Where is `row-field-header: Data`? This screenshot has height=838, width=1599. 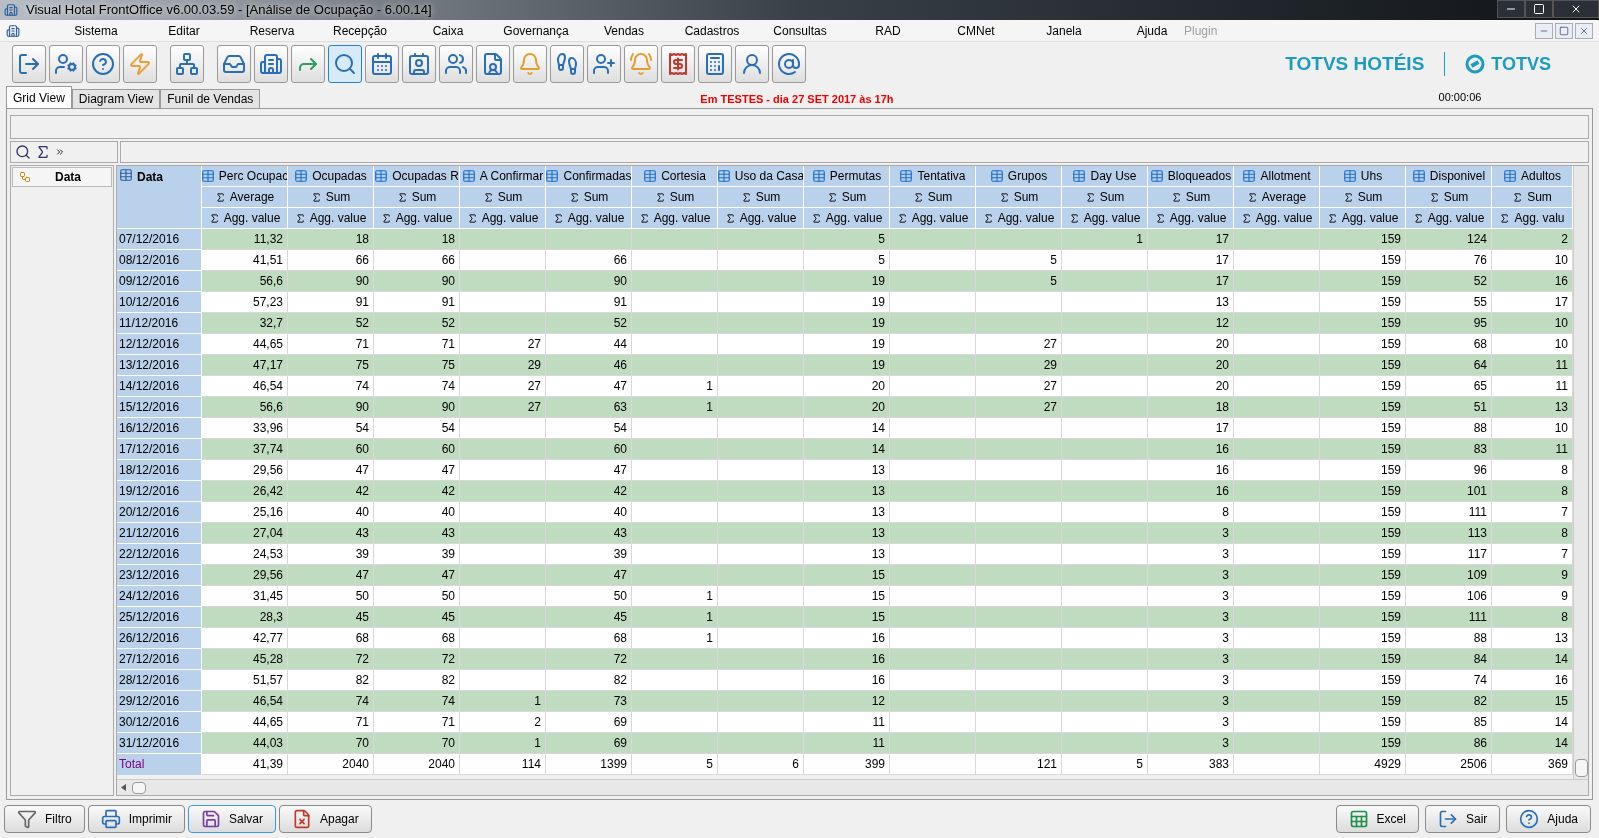
row-field-header: Data is located at coordinates (62, 177).